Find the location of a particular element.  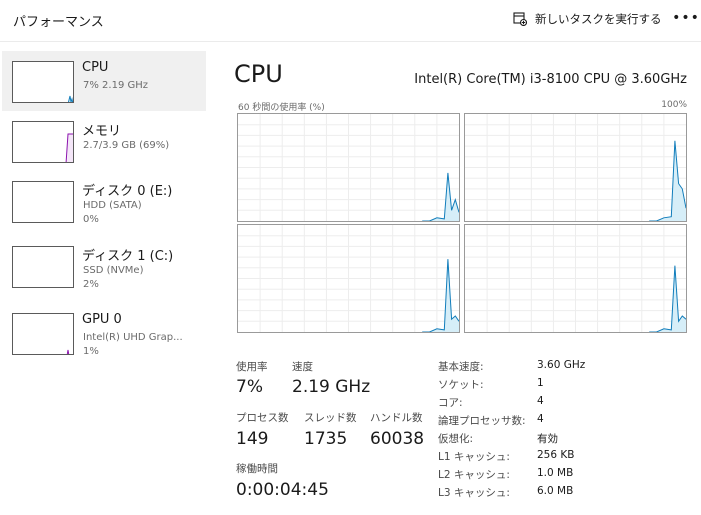

disk-0-thumbnail is located at coordinates (43, 202).